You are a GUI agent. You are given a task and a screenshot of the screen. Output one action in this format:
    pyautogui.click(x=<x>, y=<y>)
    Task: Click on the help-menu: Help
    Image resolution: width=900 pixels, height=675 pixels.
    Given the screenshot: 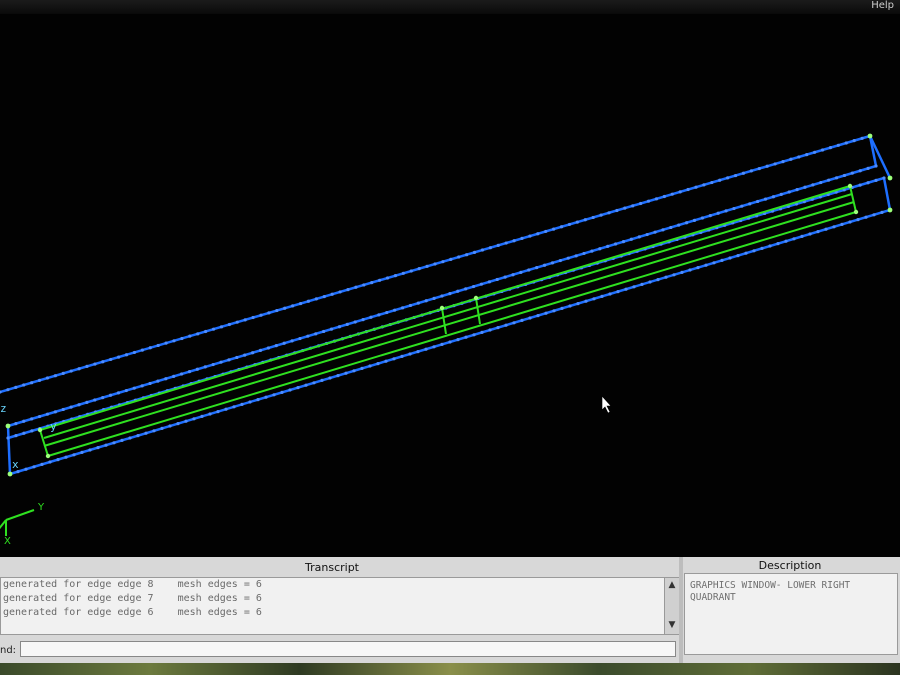 What is the action you would take?
    pyautogui.click(x=882, y=5)
    